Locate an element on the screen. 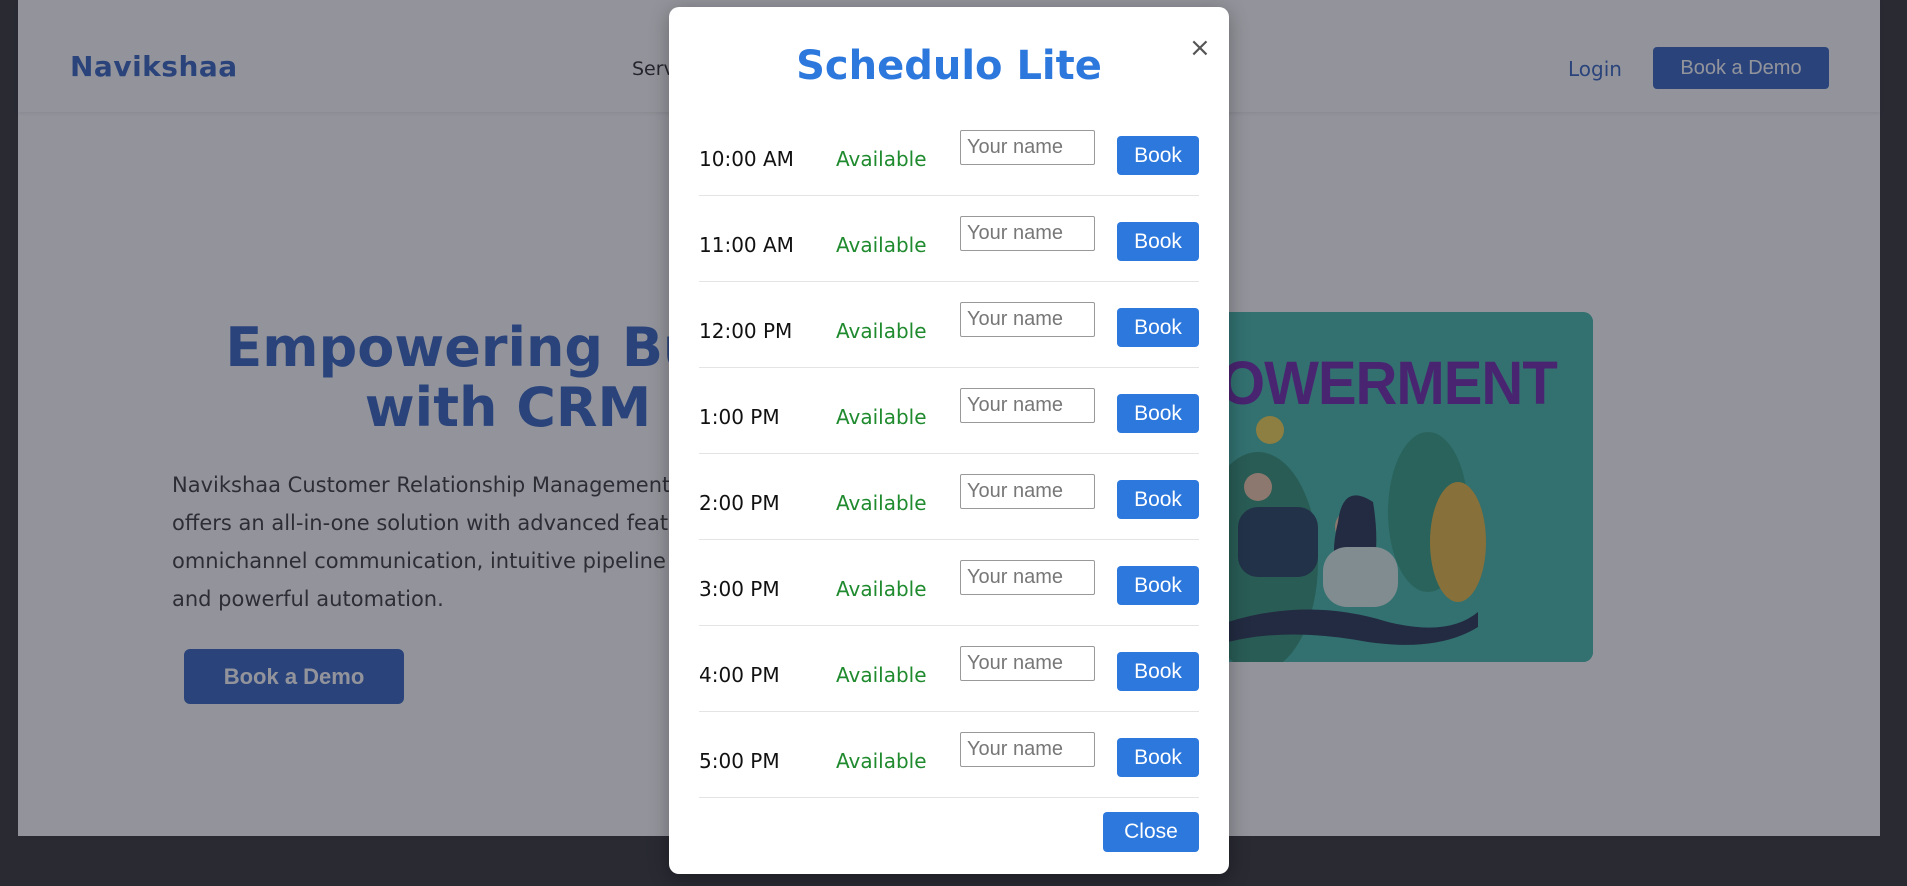  slot-time: 2:00 PM is located at coordinates (739, 503).